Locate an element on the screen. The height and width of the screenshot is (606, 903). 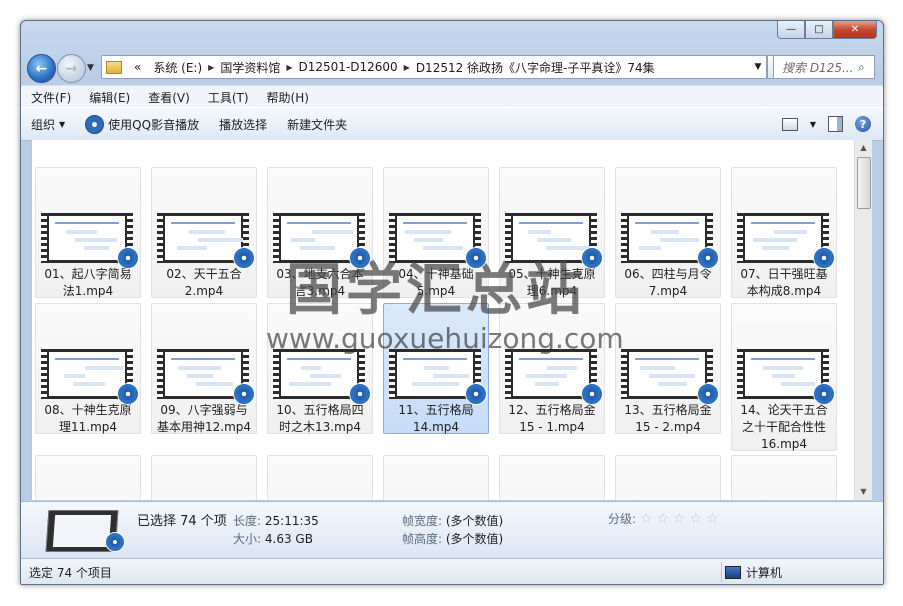
forward-arrow-icon: → is located at coordinates (71, 68).